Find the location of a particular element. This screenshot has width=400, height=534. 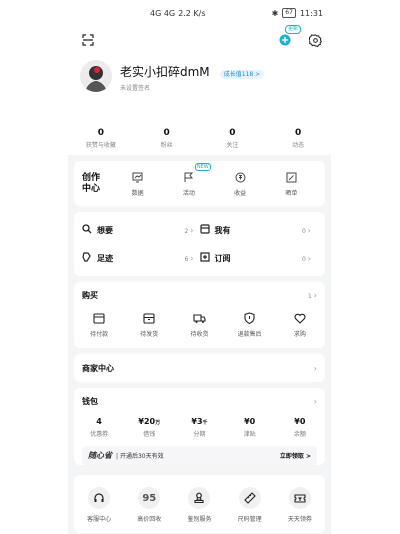

shortcut-label: 足迹 is located at coordinates (105, 258).